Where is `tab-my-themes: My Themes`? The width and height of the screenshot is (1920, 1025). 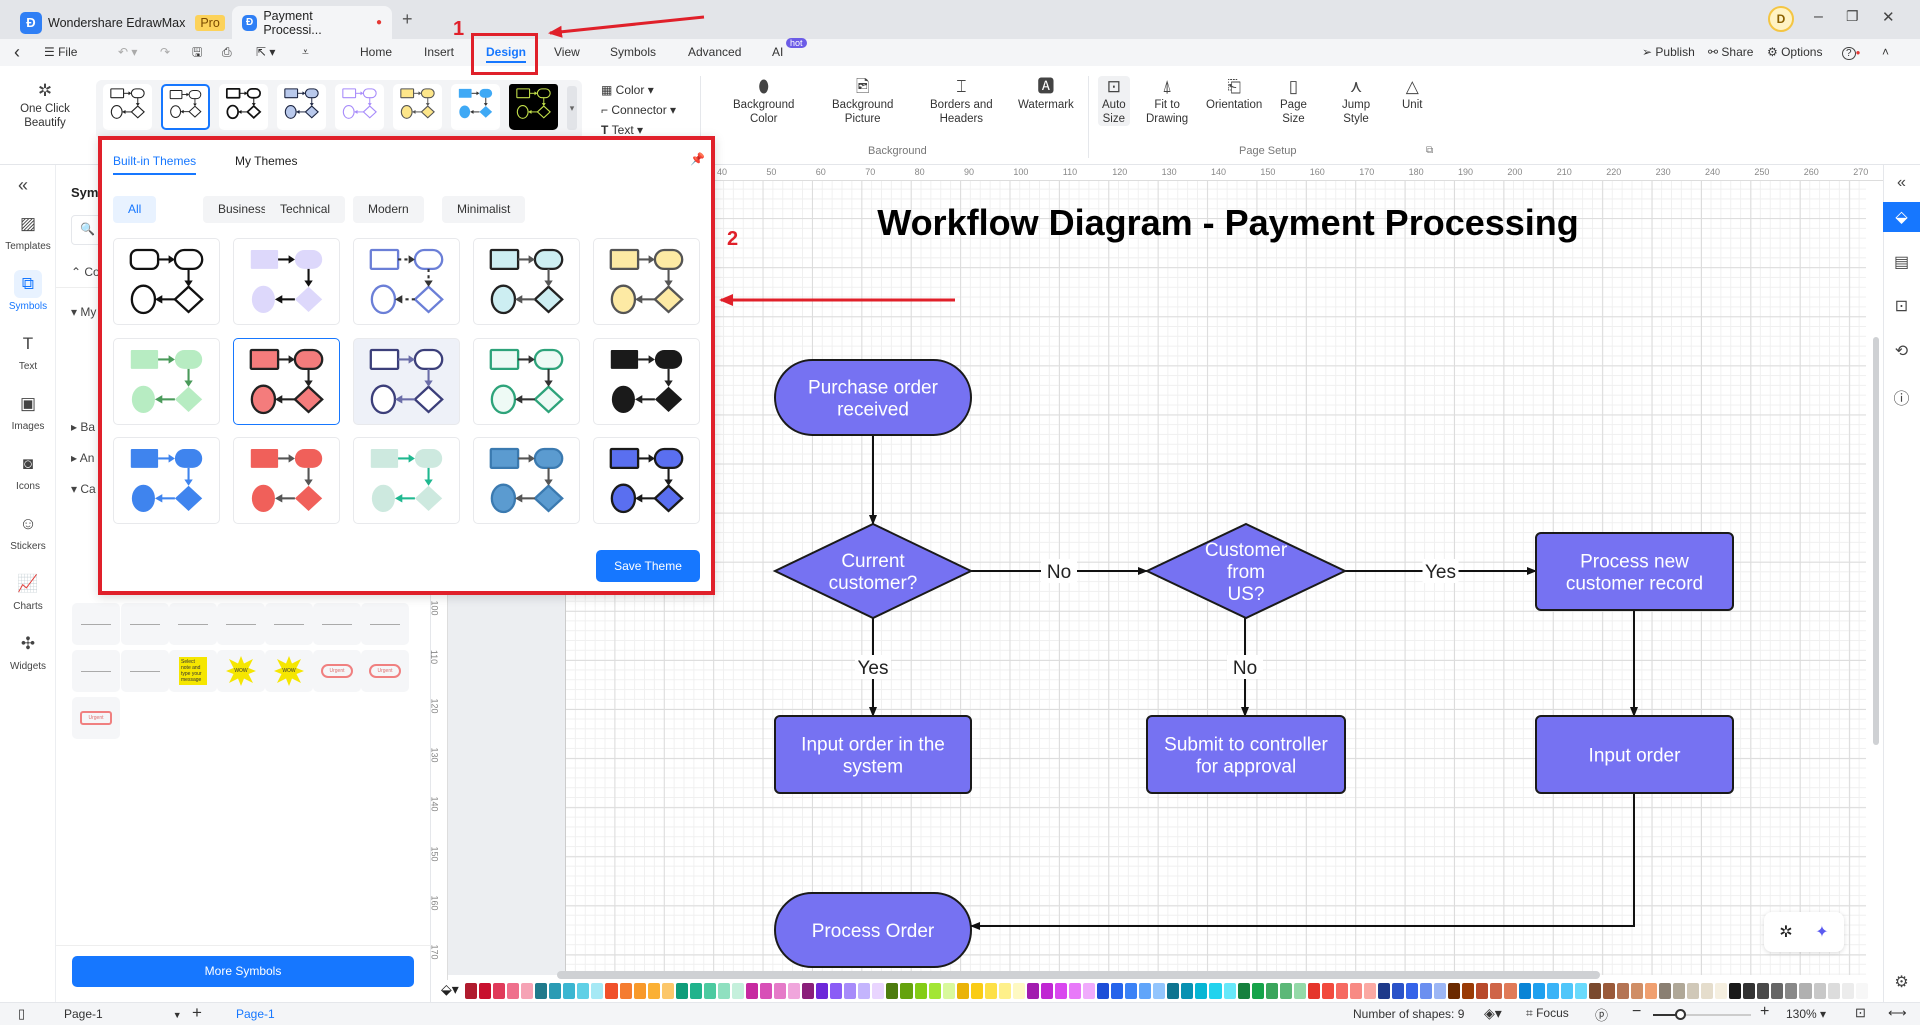 tab-my-themes: My Themes is located at coordinates (266, 161).